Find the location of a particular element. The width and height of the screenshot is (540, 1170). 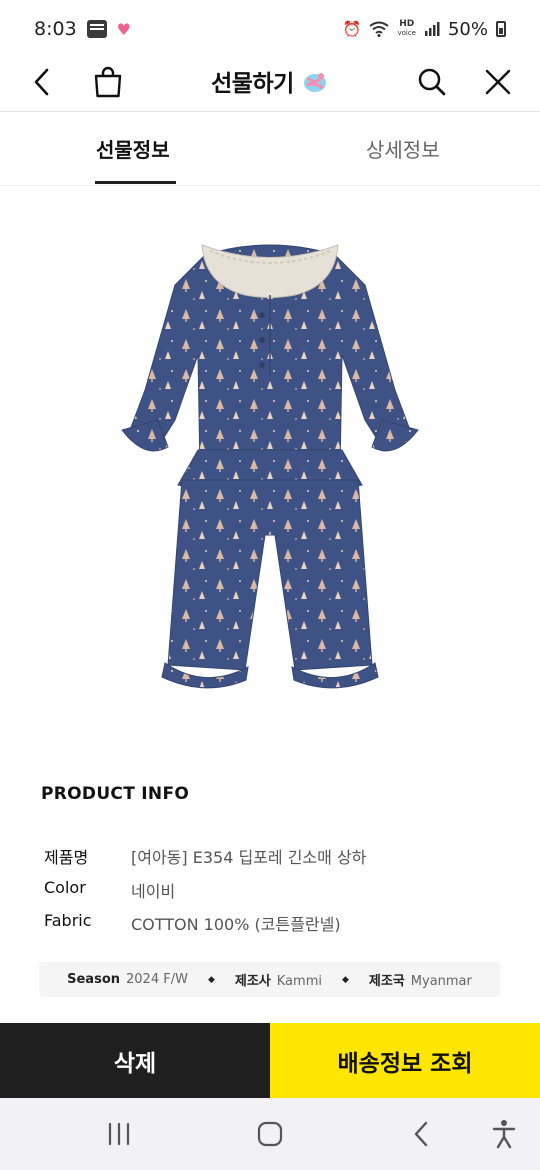

status-right: ⏰ HD voice 50% is located at coordinates (424, 29).